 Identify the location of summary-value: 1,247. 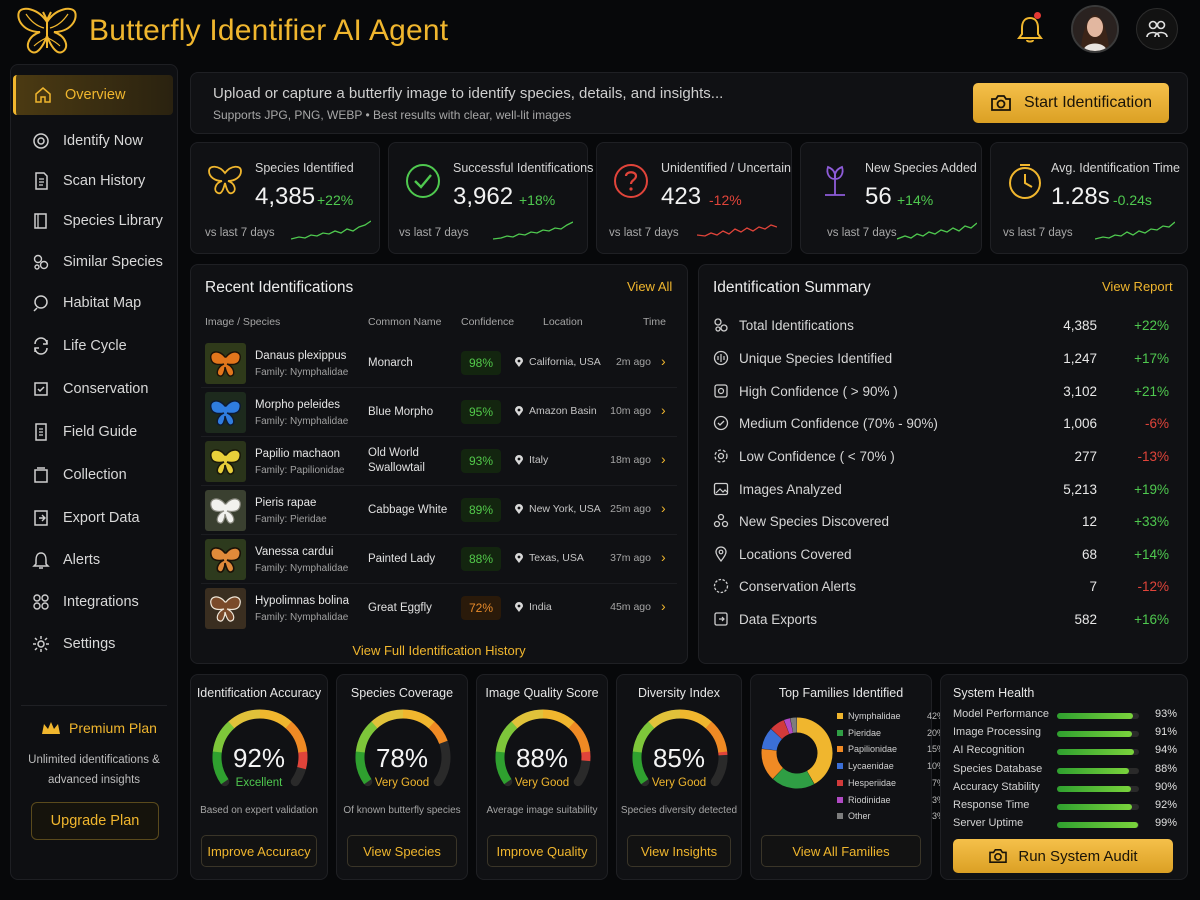
(1080, 358).